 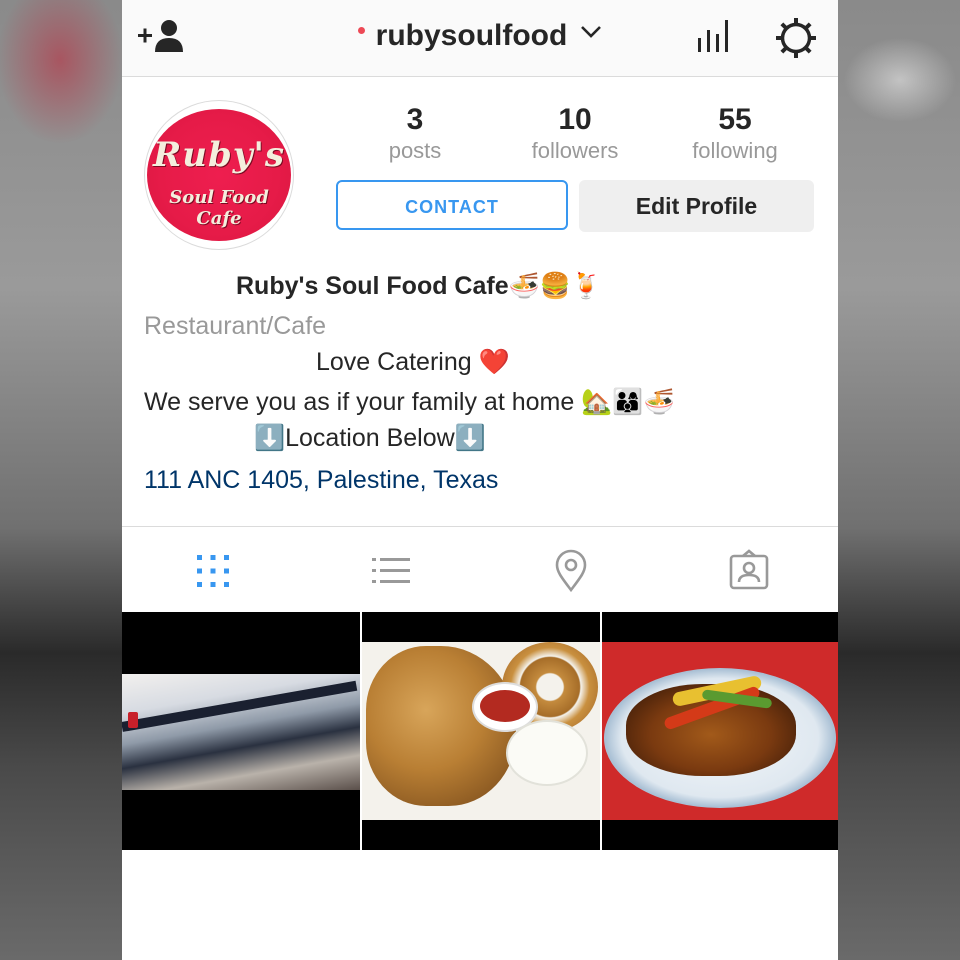 I want to click on stat-value: 55, so click(x=735, y=119).